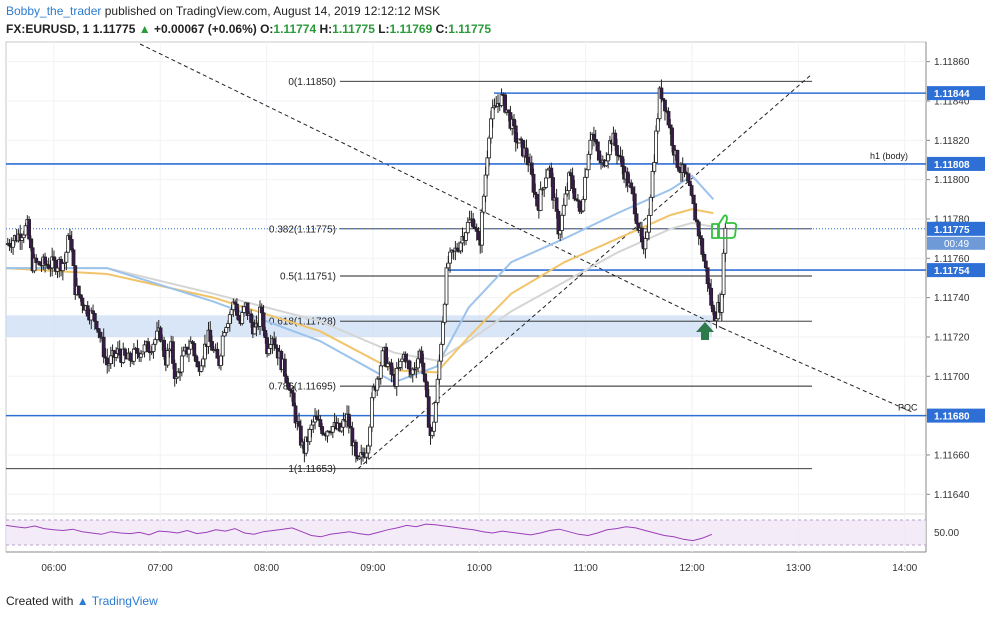 The height and width of the screenshot is (618, 988). Describe the element at coordinates (312, 469) in the screenshot. I see `fib-level-label: 1(1.11653)` at that location.